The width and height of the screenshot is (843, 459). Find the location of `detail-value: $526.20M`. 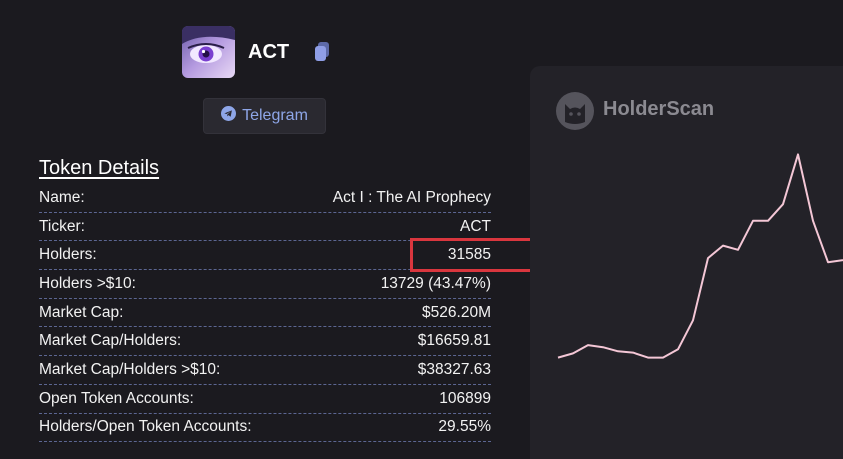

detail-value: $526.20M is located at coordinates (456, 312).